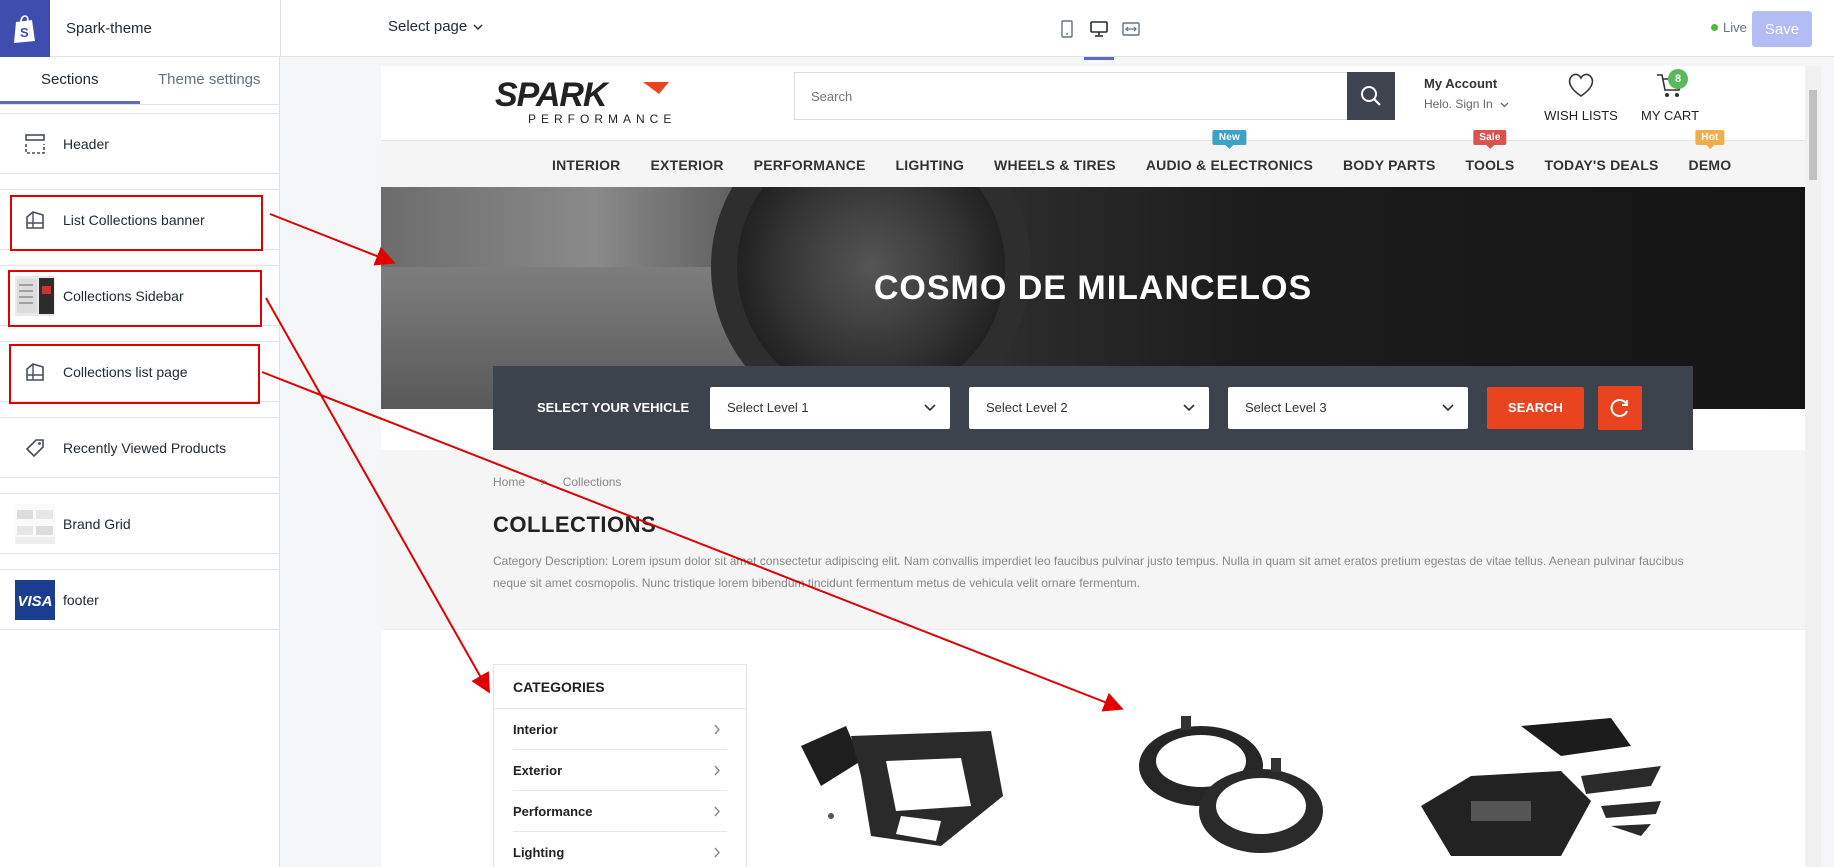 This screenshot has width=1834, height=867. I want to click on store-search-input, so click(1070, 96).